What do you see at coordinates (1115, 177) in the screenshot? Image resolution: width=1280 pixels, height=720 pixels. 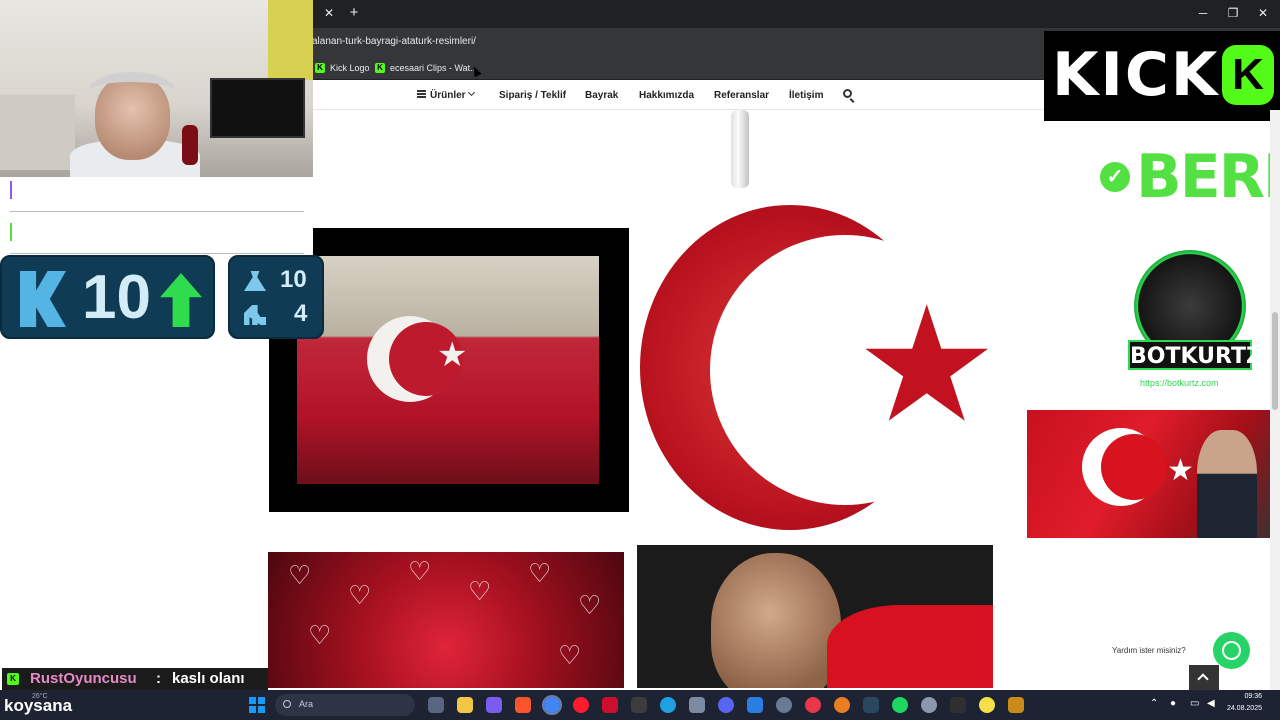 I see `verified-check-icon: ✓` at bounding box center [1115, 177].